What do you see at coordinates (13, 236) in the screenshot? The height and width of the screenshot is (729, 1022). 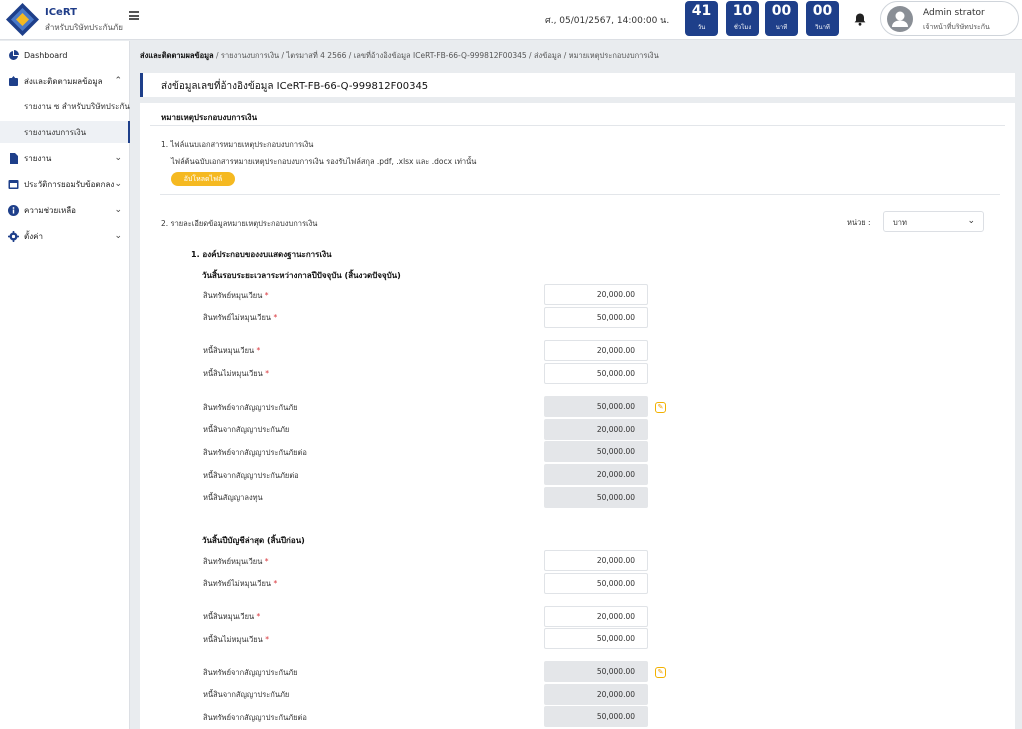 I see `gear-icon` at bounding box center [13, 236].